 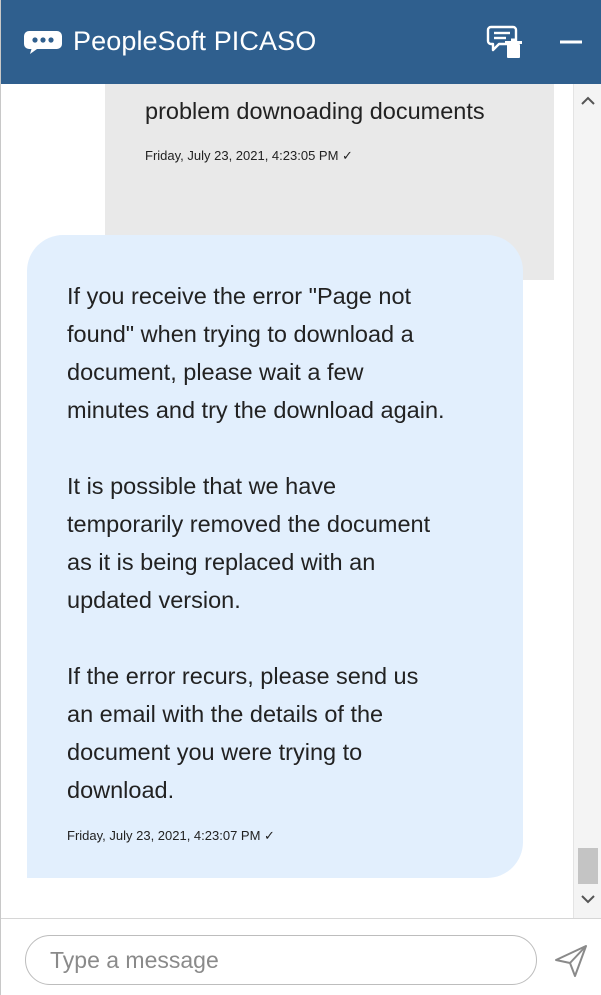 I want to click on composer-bar, so click(x=301, y=956).